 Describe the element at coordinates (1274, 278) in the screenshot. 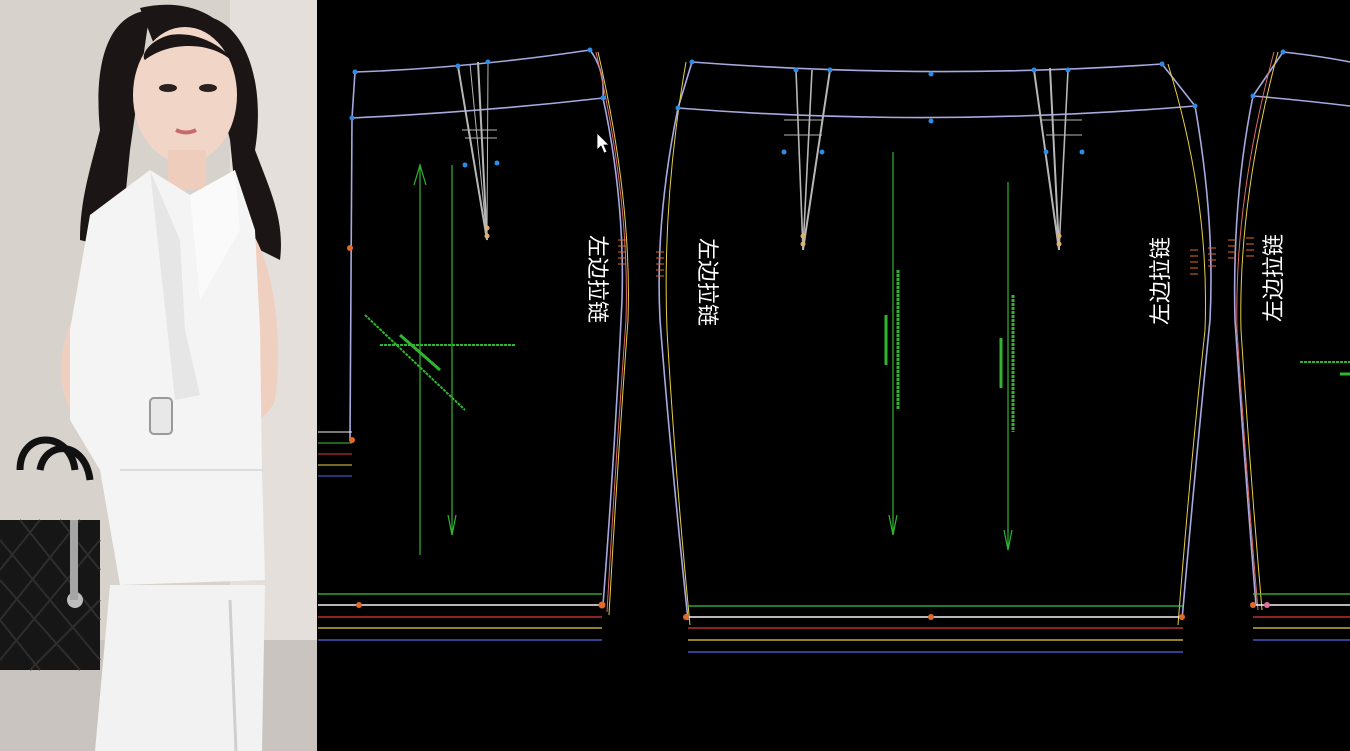

I see `zipper-label-4: 左边拉链` at that location.